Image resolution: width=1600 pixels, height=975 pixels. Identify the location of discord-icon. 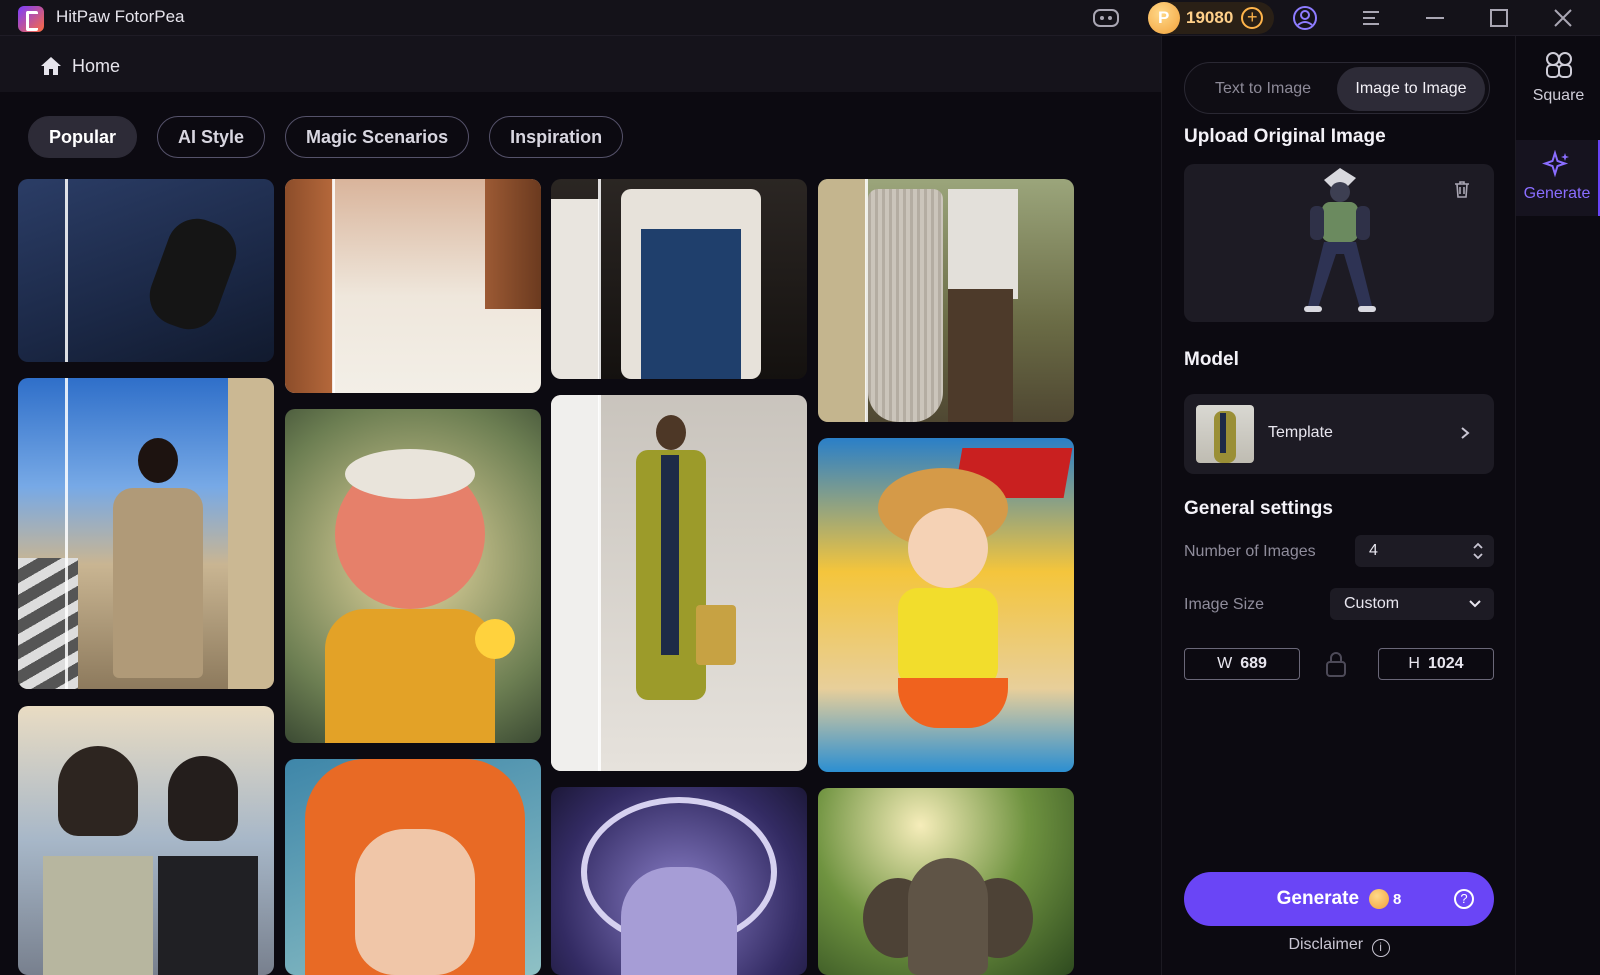
(1106, 18).